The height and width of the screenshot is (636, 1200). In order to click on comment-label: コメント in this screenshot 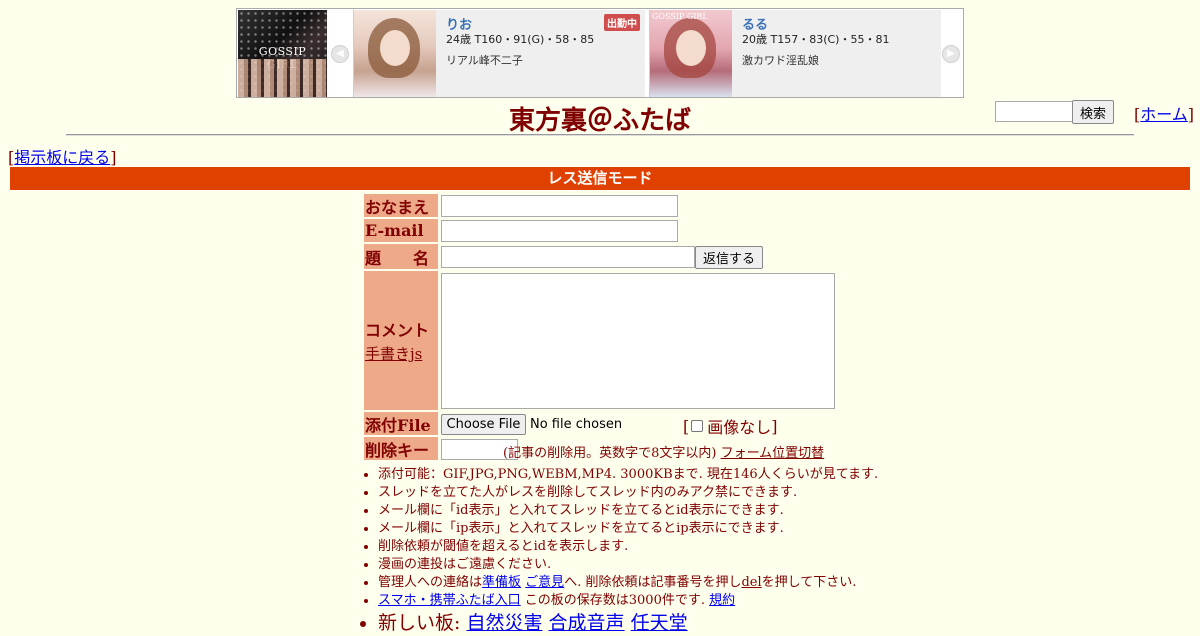, I will do `click(397, 330)`.